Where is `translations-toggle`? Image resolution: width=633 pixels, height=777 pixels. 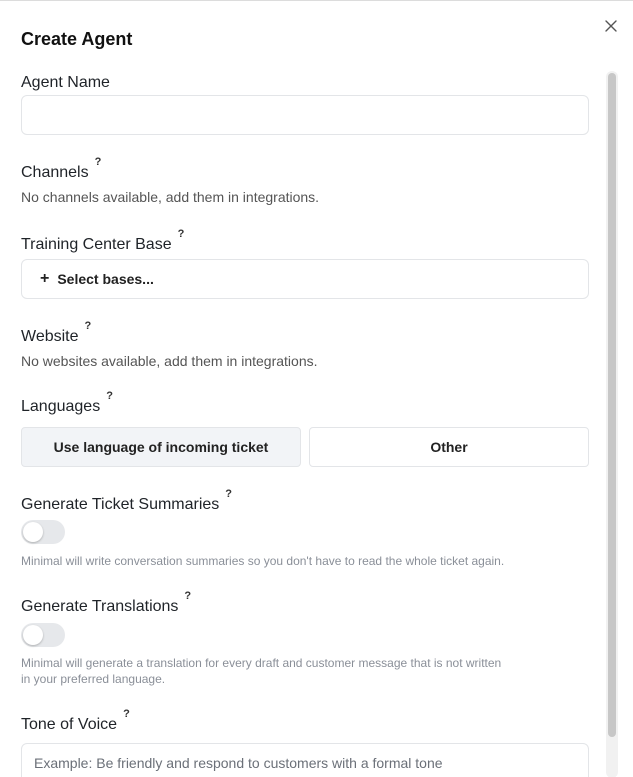
translations-toggle is located at coordinates (43, 635).